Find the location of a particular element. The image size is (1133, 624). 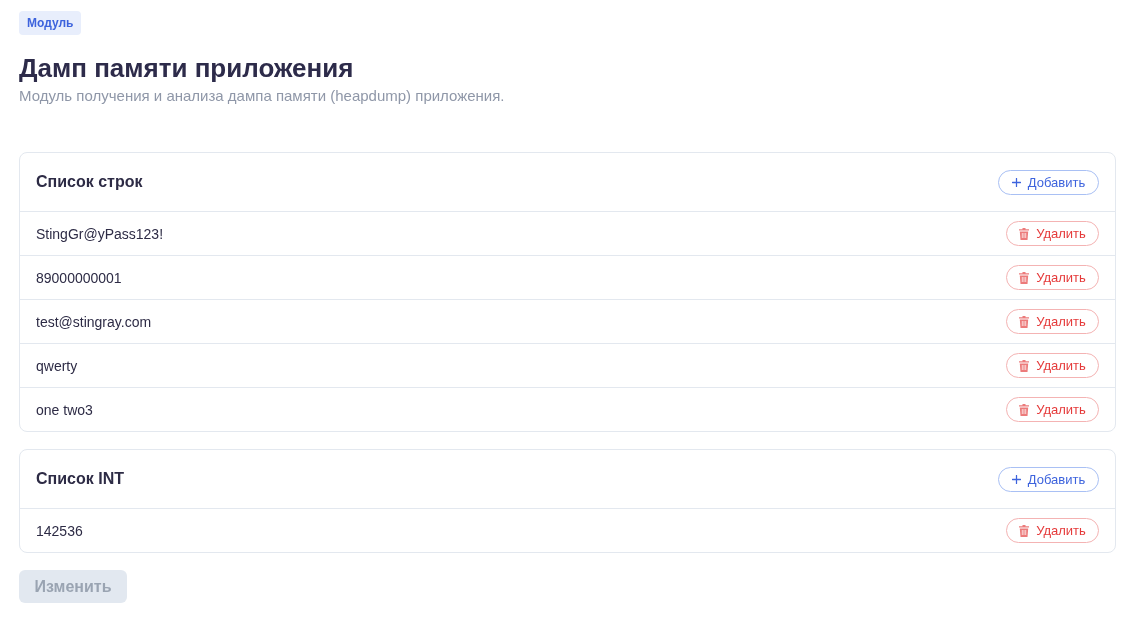

list-item-text: StingGr@yPass123! is located at coordinates (100, 233).